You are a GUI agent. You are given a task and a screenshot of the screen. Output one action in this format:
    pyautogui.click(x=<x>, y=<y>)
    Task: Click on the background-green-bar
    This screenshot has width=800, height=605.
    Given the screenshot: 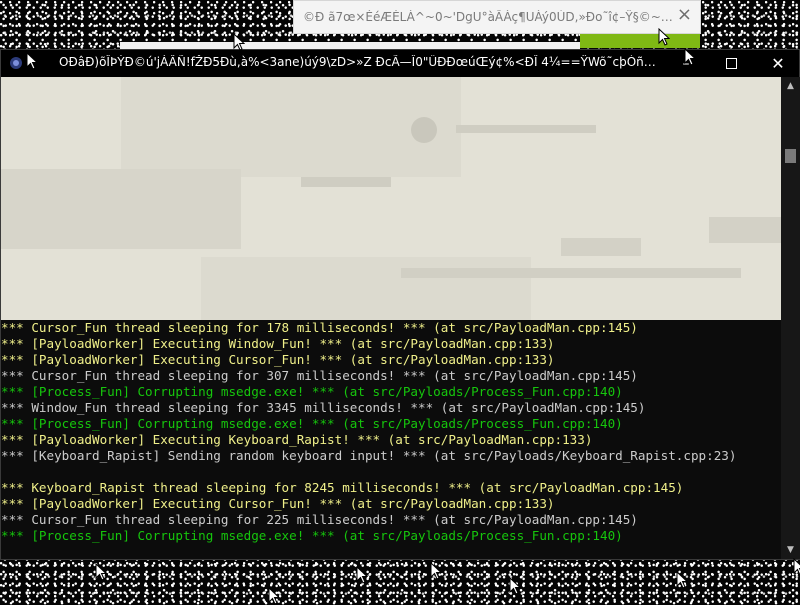 What is the action you would take?
    pyautogui.click(x=640, y=41)
    